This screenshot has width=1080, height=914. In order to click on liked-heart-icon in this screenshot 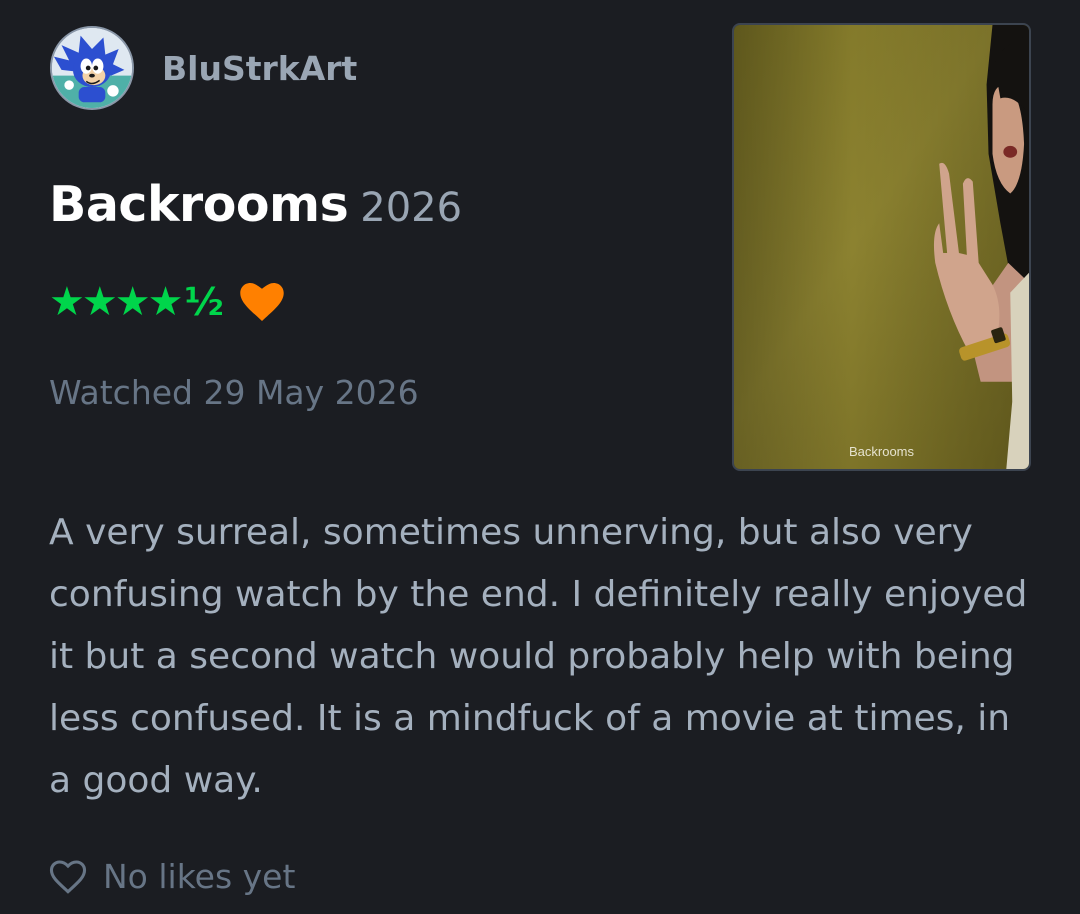, I will do `click(262, 302)`.